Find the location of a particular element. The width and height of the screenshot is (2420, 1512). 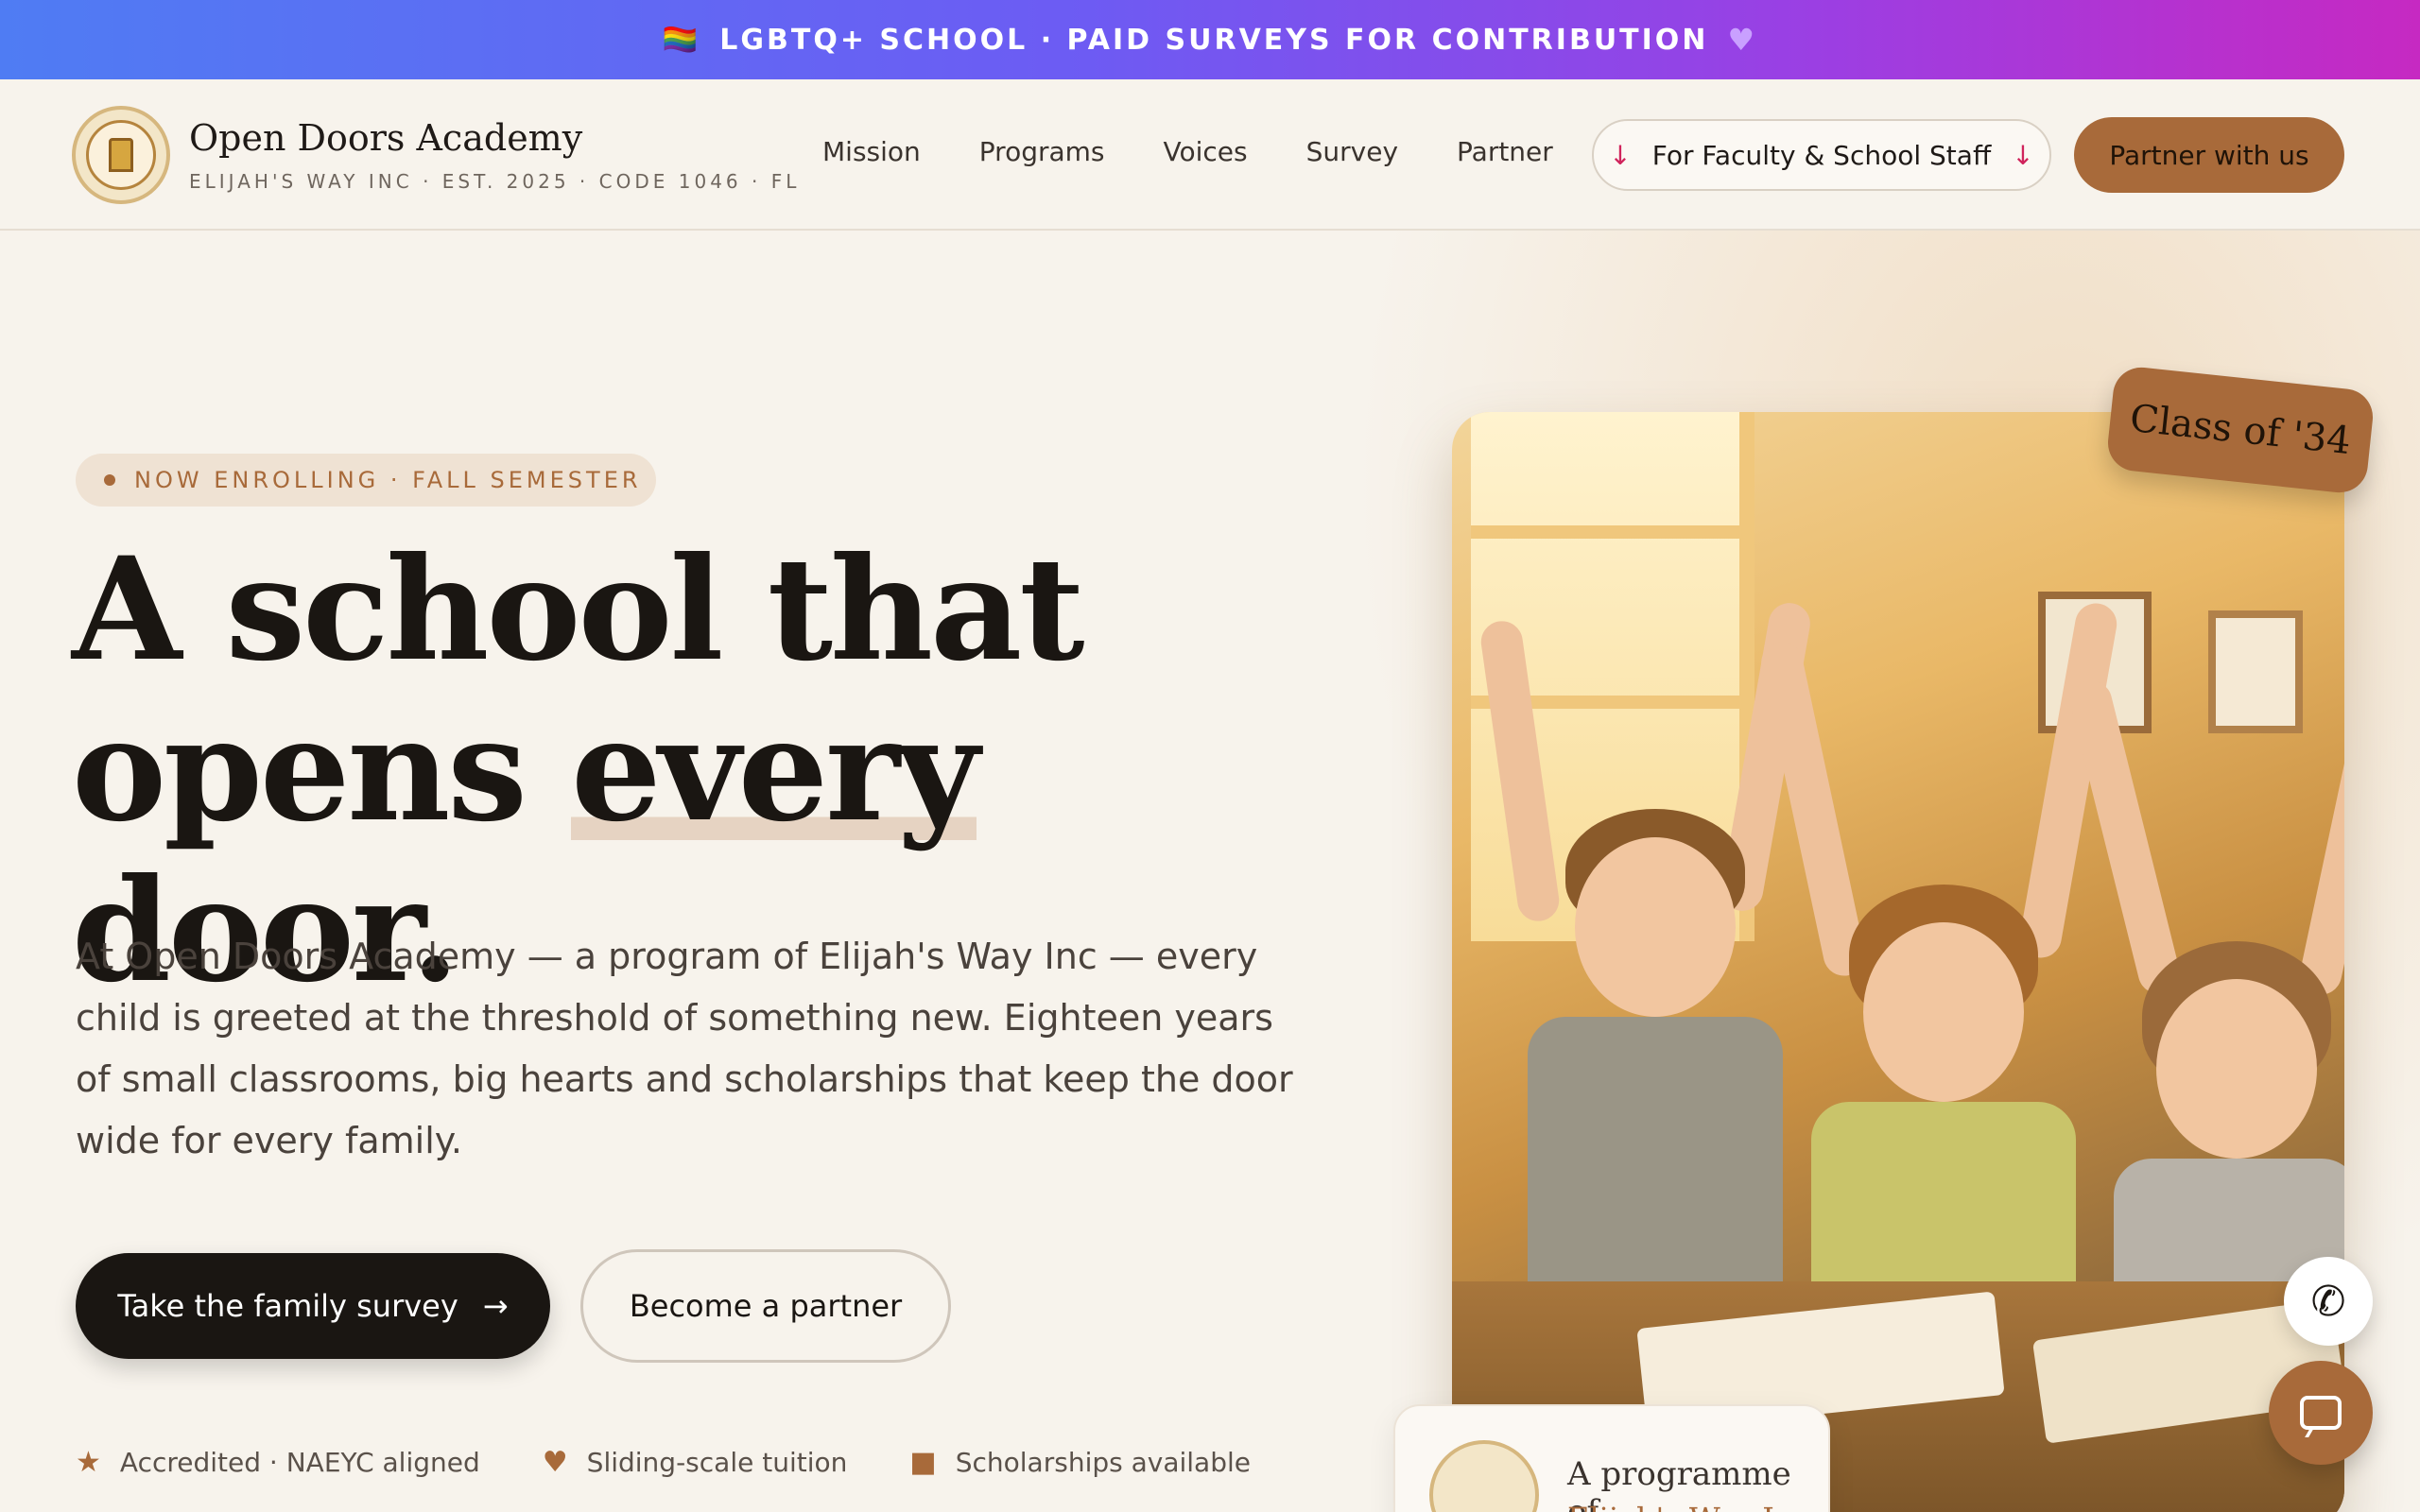

main-nav: Mission Programs Voices Survey Partner is located at coordinates (1187, 151).